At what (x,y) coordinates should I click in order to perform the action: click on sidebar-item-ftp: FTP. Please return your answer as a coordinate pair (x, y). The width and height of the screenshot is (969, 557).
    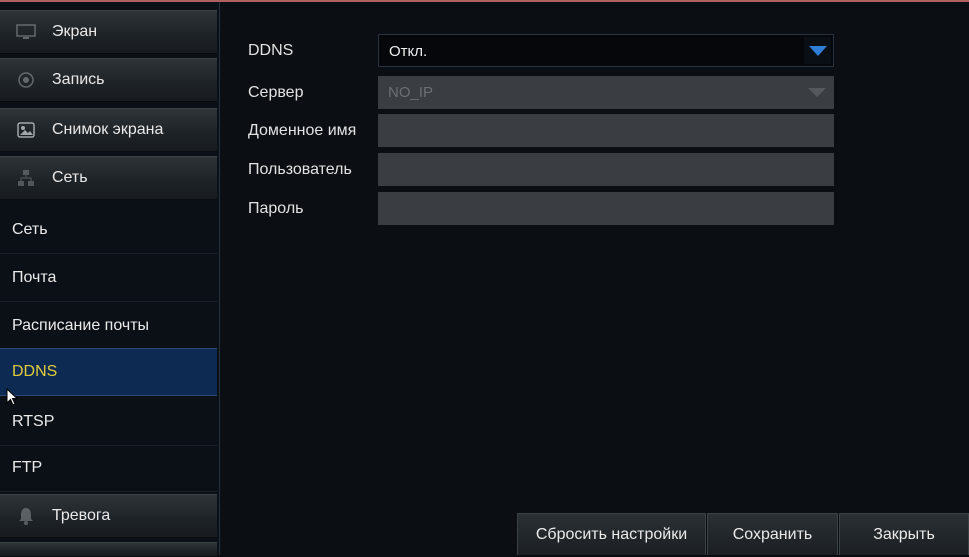
    Looking at the image, I should click on (108, 468).